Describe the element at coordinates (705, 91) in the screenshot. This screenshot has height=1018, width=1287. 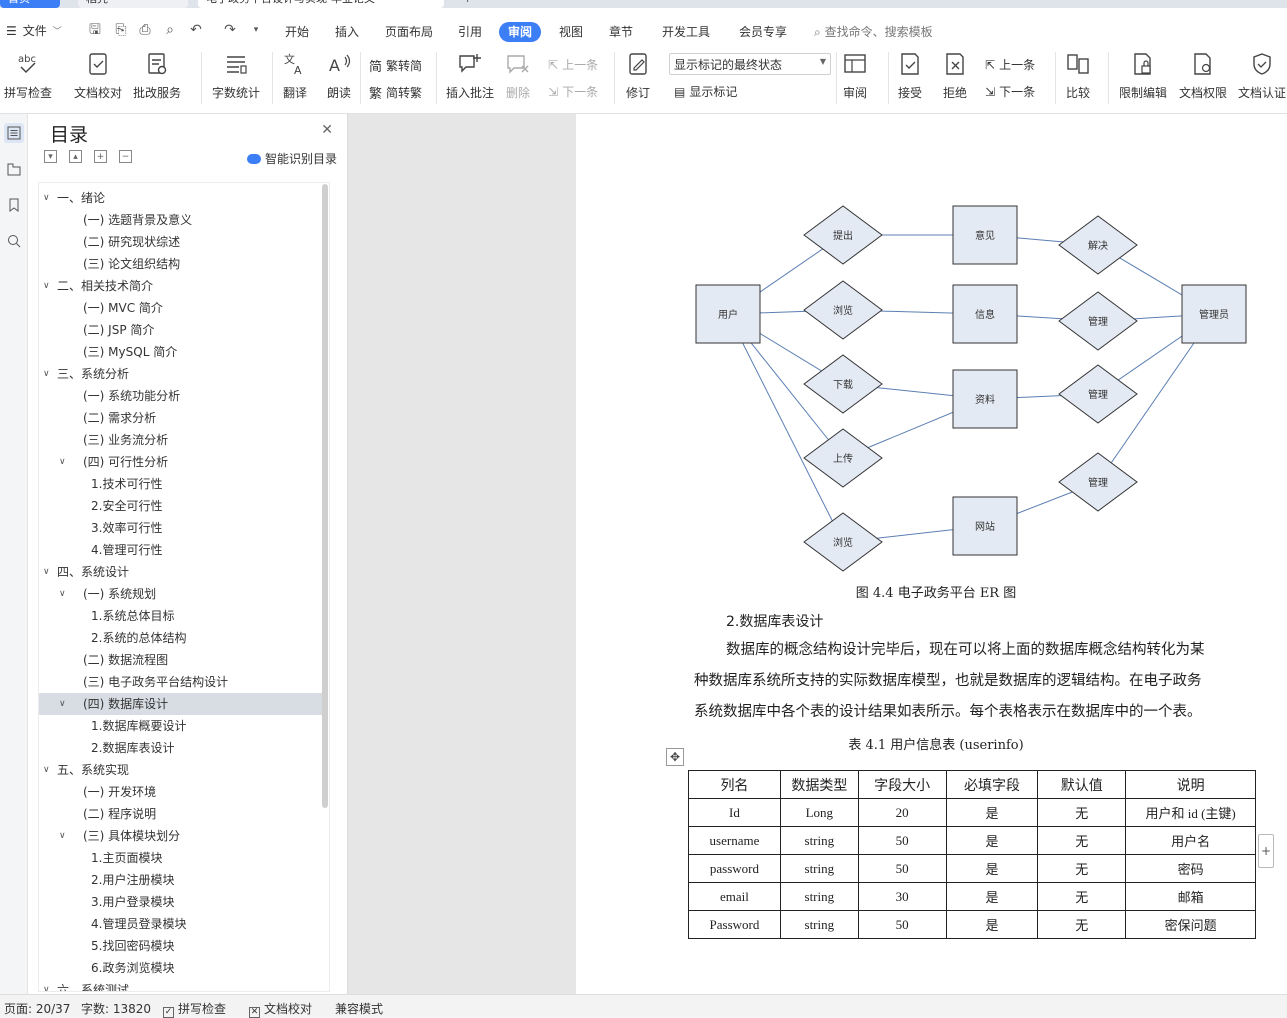
I see `show-markup-button: ▤ 显示标记` at that location.